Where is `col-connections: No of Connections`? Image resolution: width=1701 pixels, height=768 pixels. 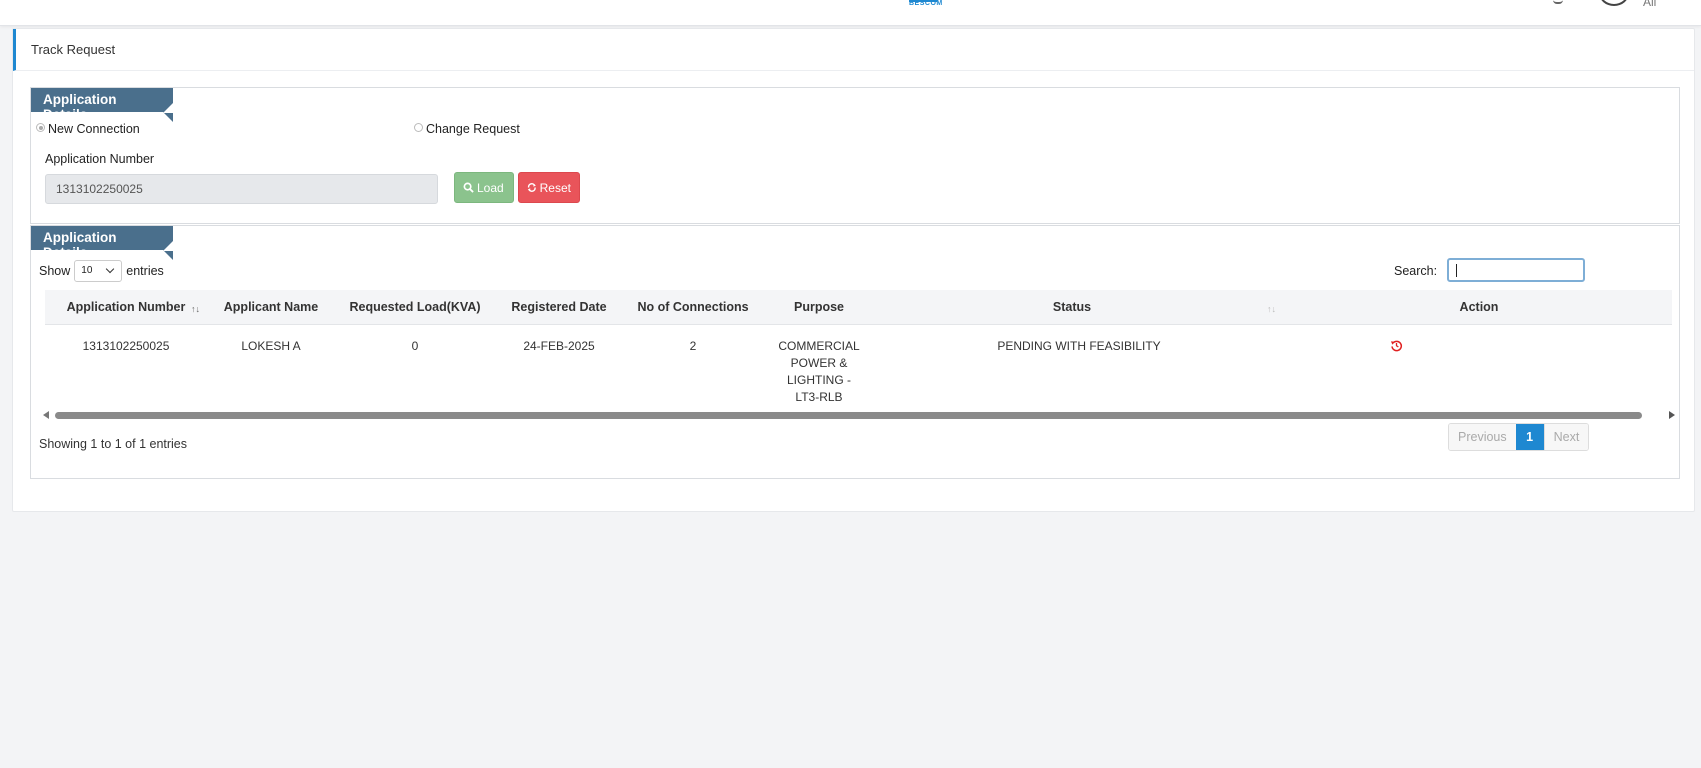
col-connections: No of Connections is located at coordinates (692, 307).